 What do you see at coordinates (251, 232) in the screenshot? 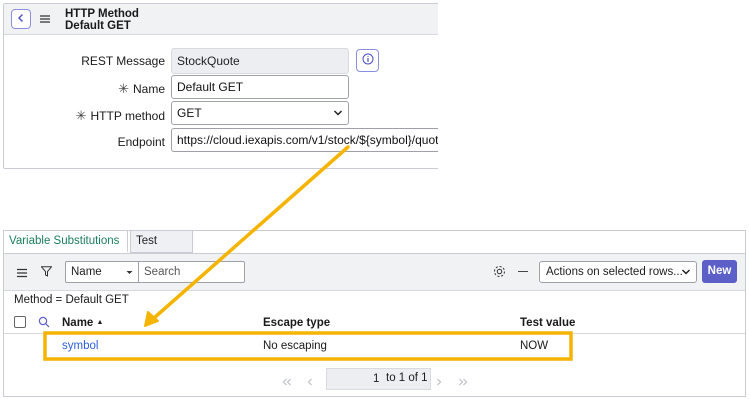
I see `annotation-arrow` at bounding box center [251, 232].